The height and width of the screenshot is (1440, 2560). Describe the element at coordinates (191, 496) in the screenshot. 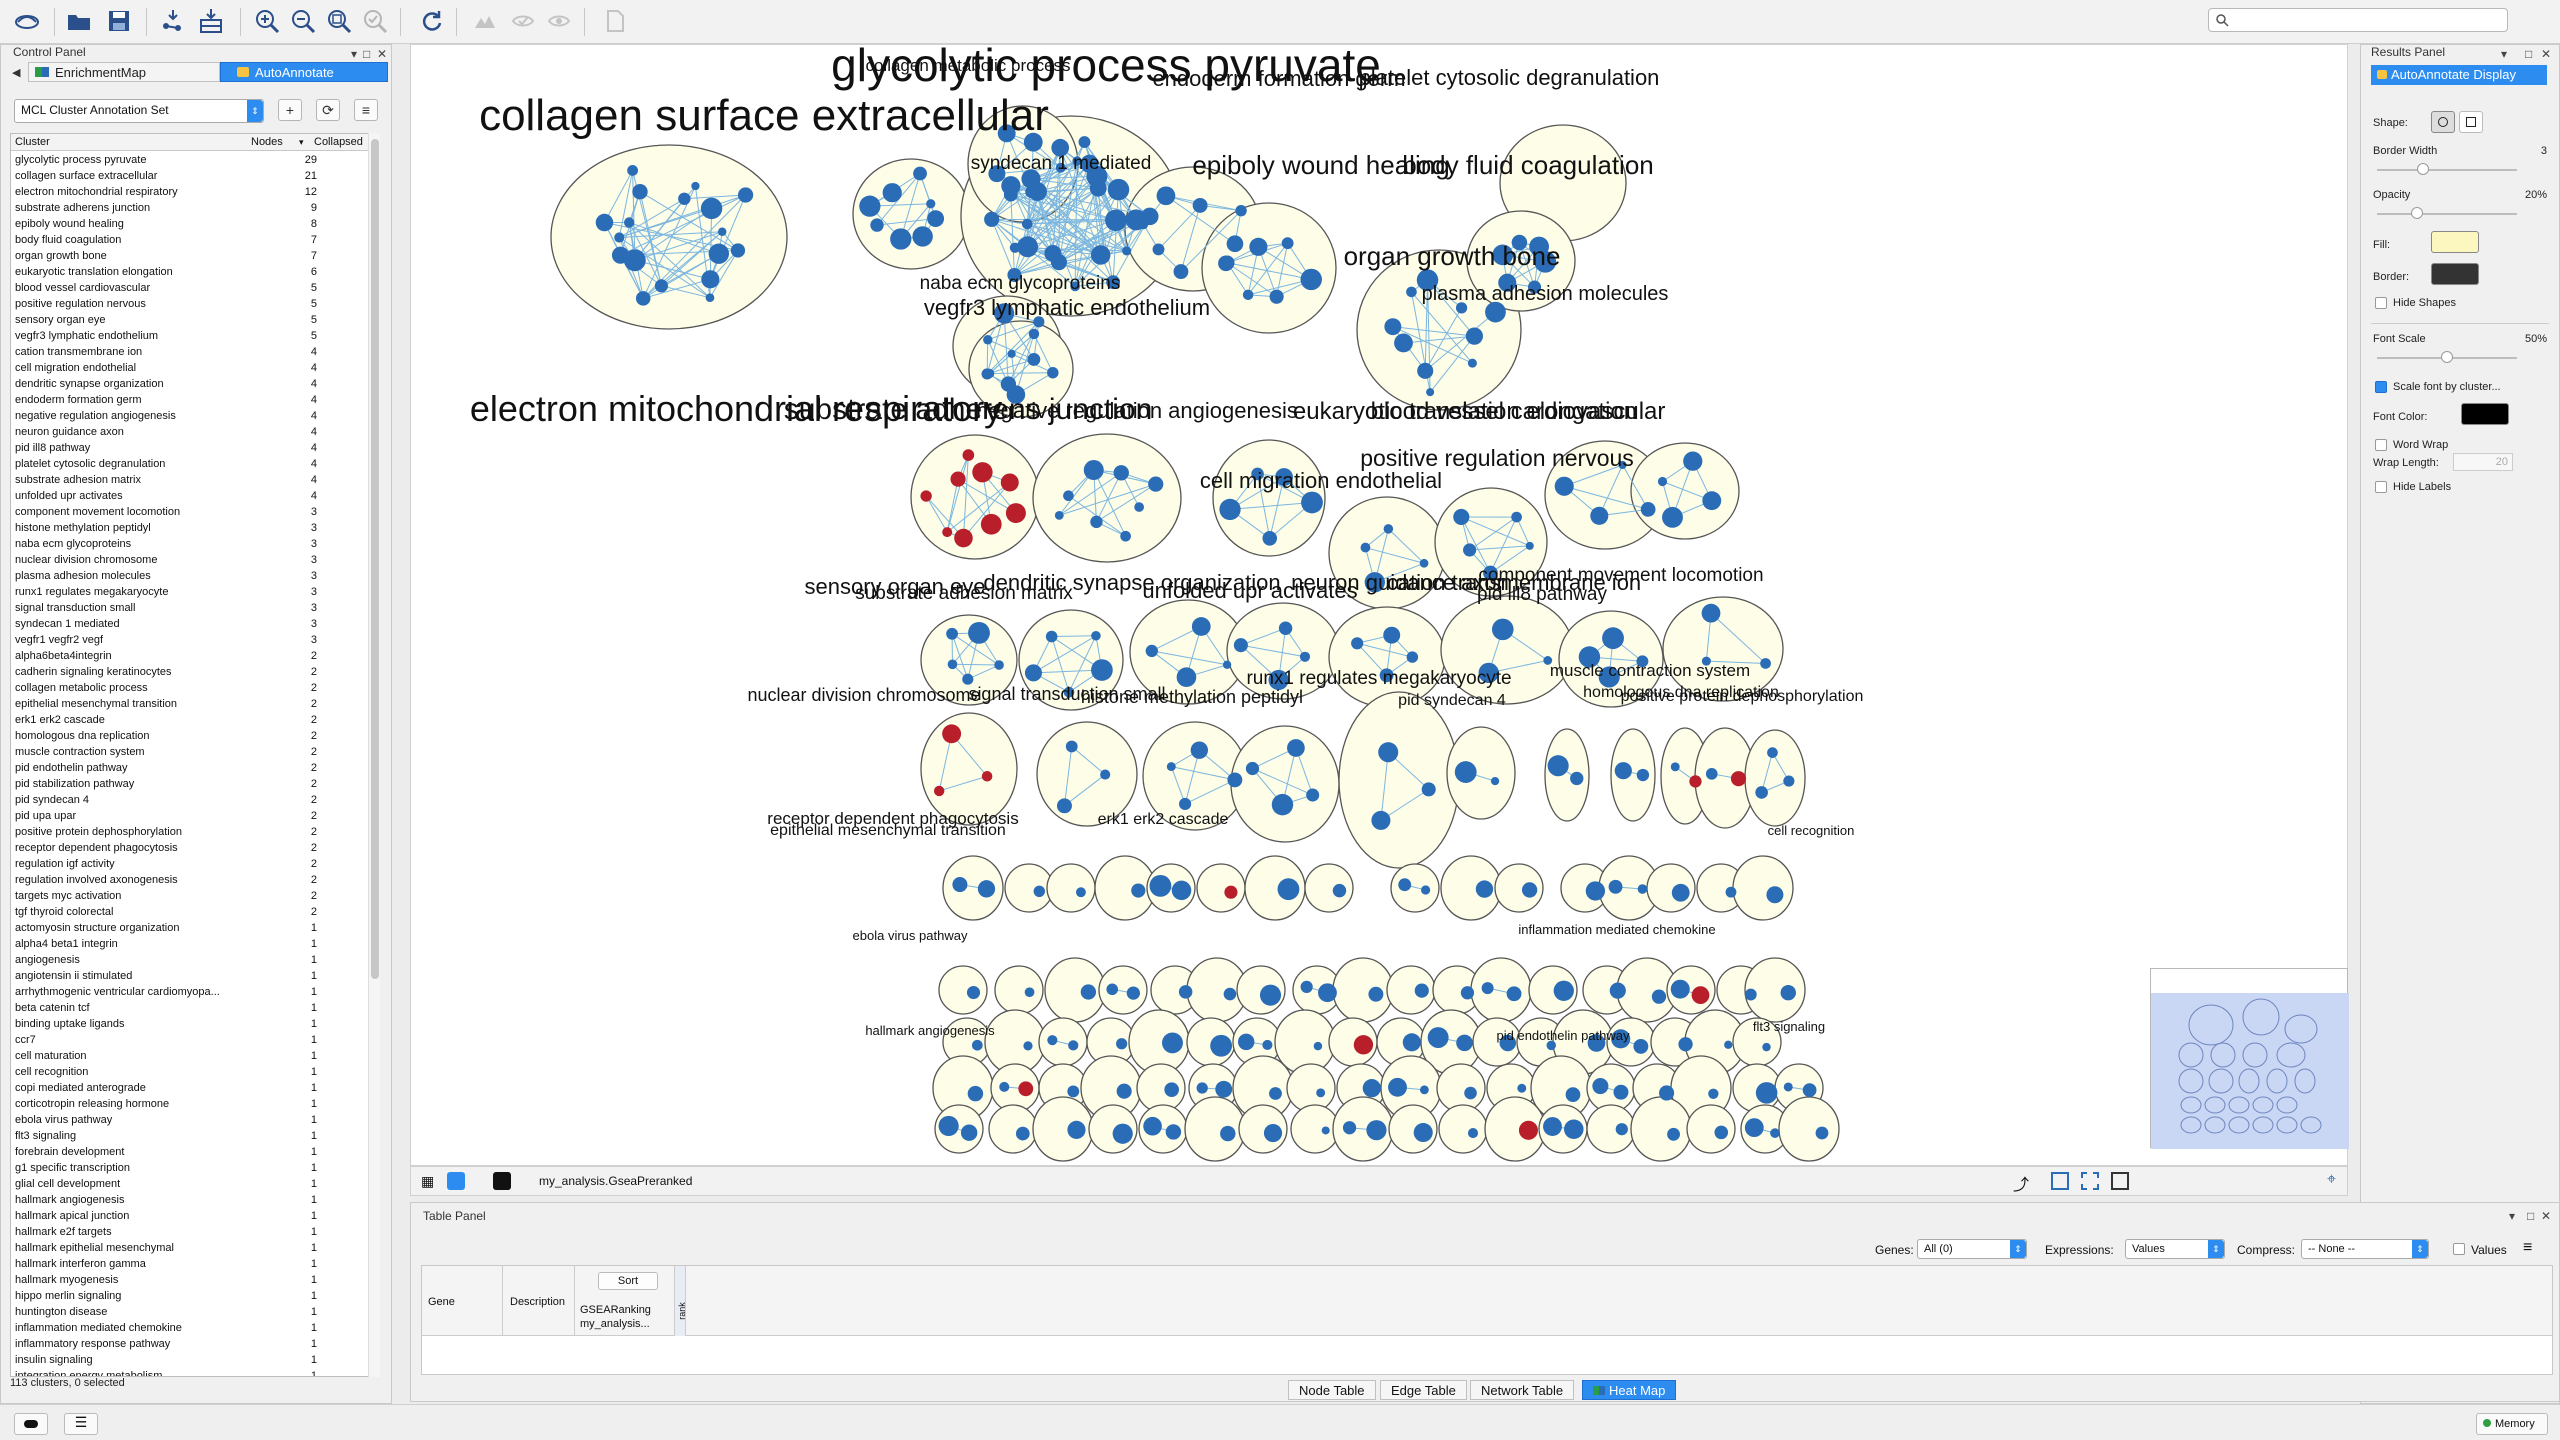

I see `table-row: unfolded upr activates 4` at that location.